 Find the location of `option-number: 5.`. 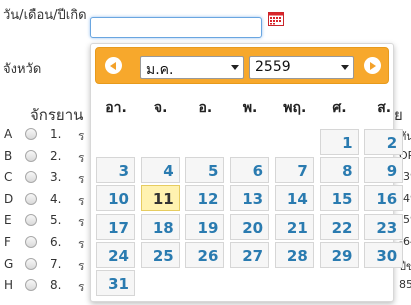

option-number: 5. is located at coordinates (56, 220).